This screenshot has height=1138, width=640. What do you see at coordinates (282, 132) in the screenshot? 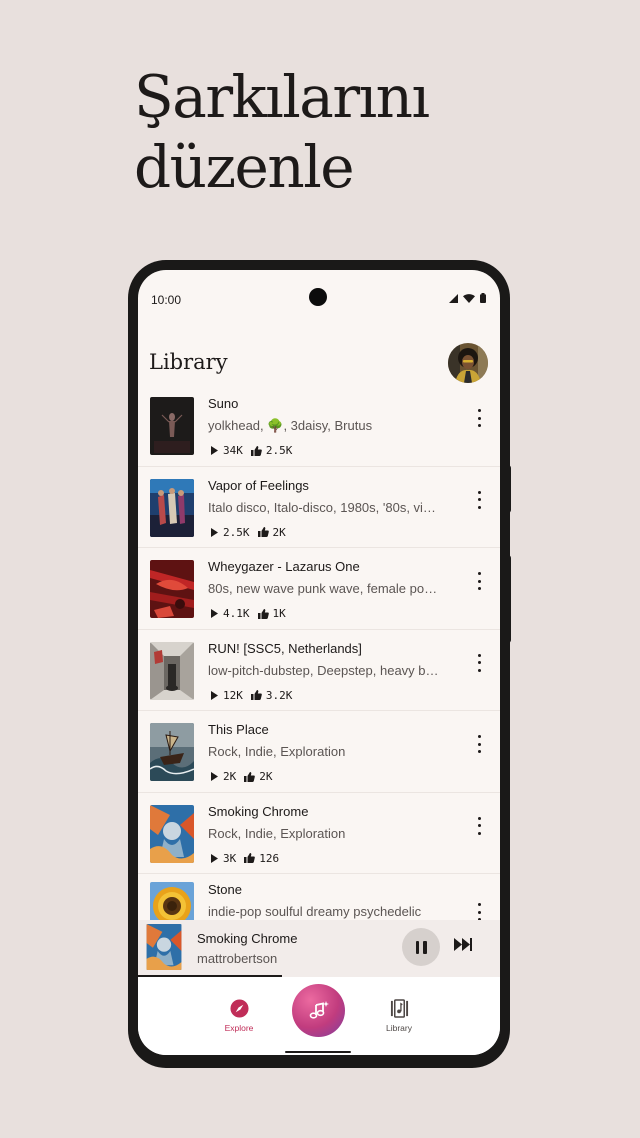
I see `headline: Şarkılarını düzenle` at bounding box center [282, 132].